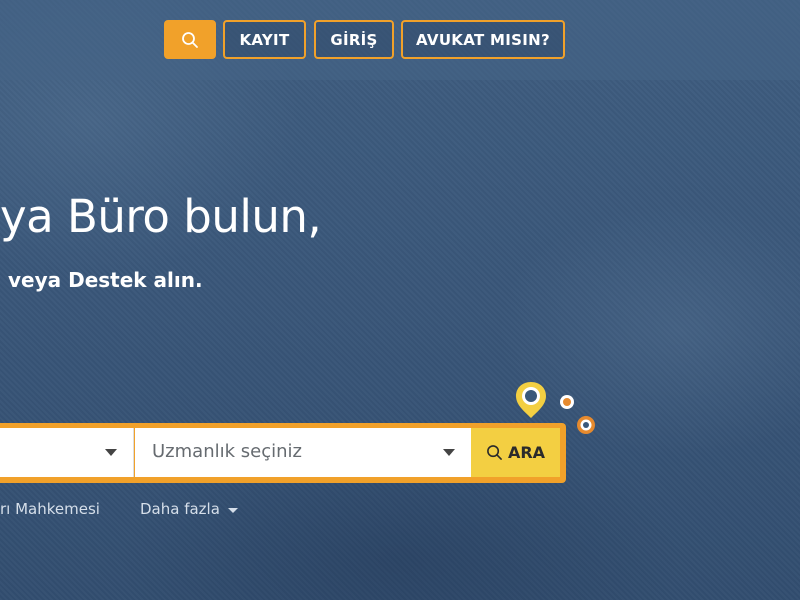  I want to click on caret-down-icon, so click(232, 510).